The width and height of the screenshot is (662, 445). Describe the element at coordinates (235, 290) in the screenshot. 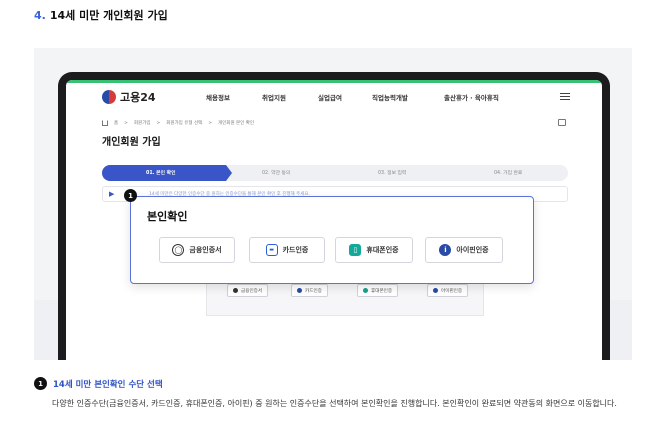

I see `certificate-icon` at that location.